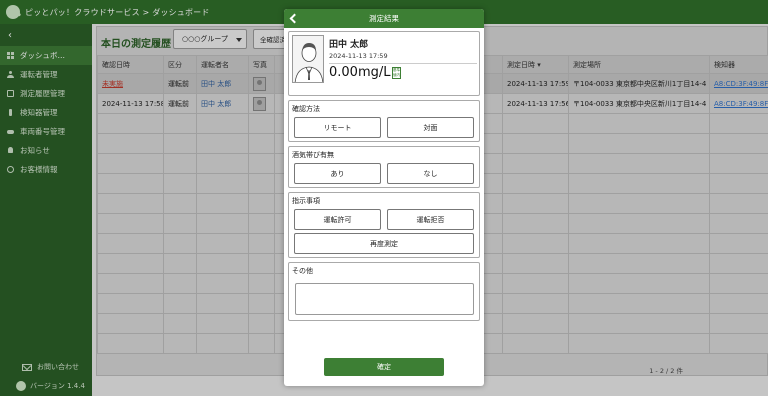 This screenshot has height=396, width=768. Describe the element at coordinates (302, 271) in the screenshot. I see `section-label: その他` at that location.